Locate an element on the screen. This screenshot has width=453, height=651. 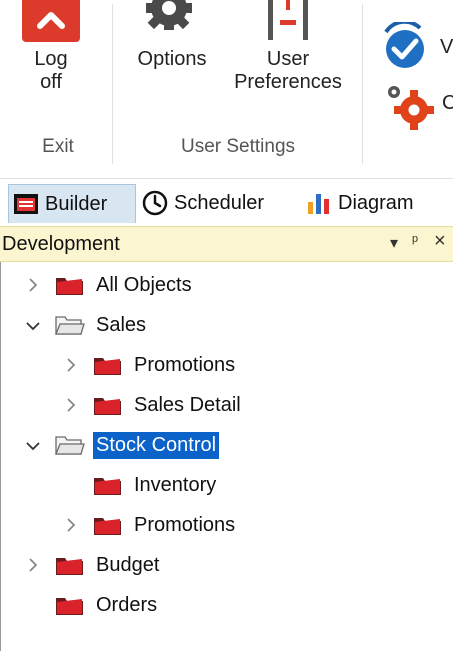
tree-node: Sales Detail is located at coordinates (168, 405).